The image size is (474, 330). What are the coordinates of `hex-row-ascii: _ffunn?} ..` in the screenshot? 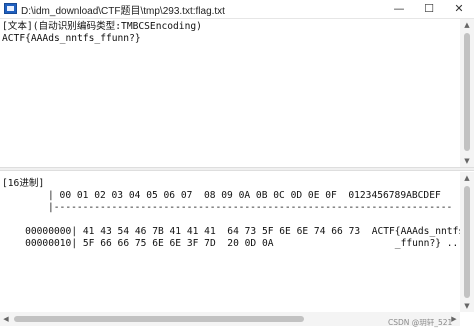 It's located at (427, 243).